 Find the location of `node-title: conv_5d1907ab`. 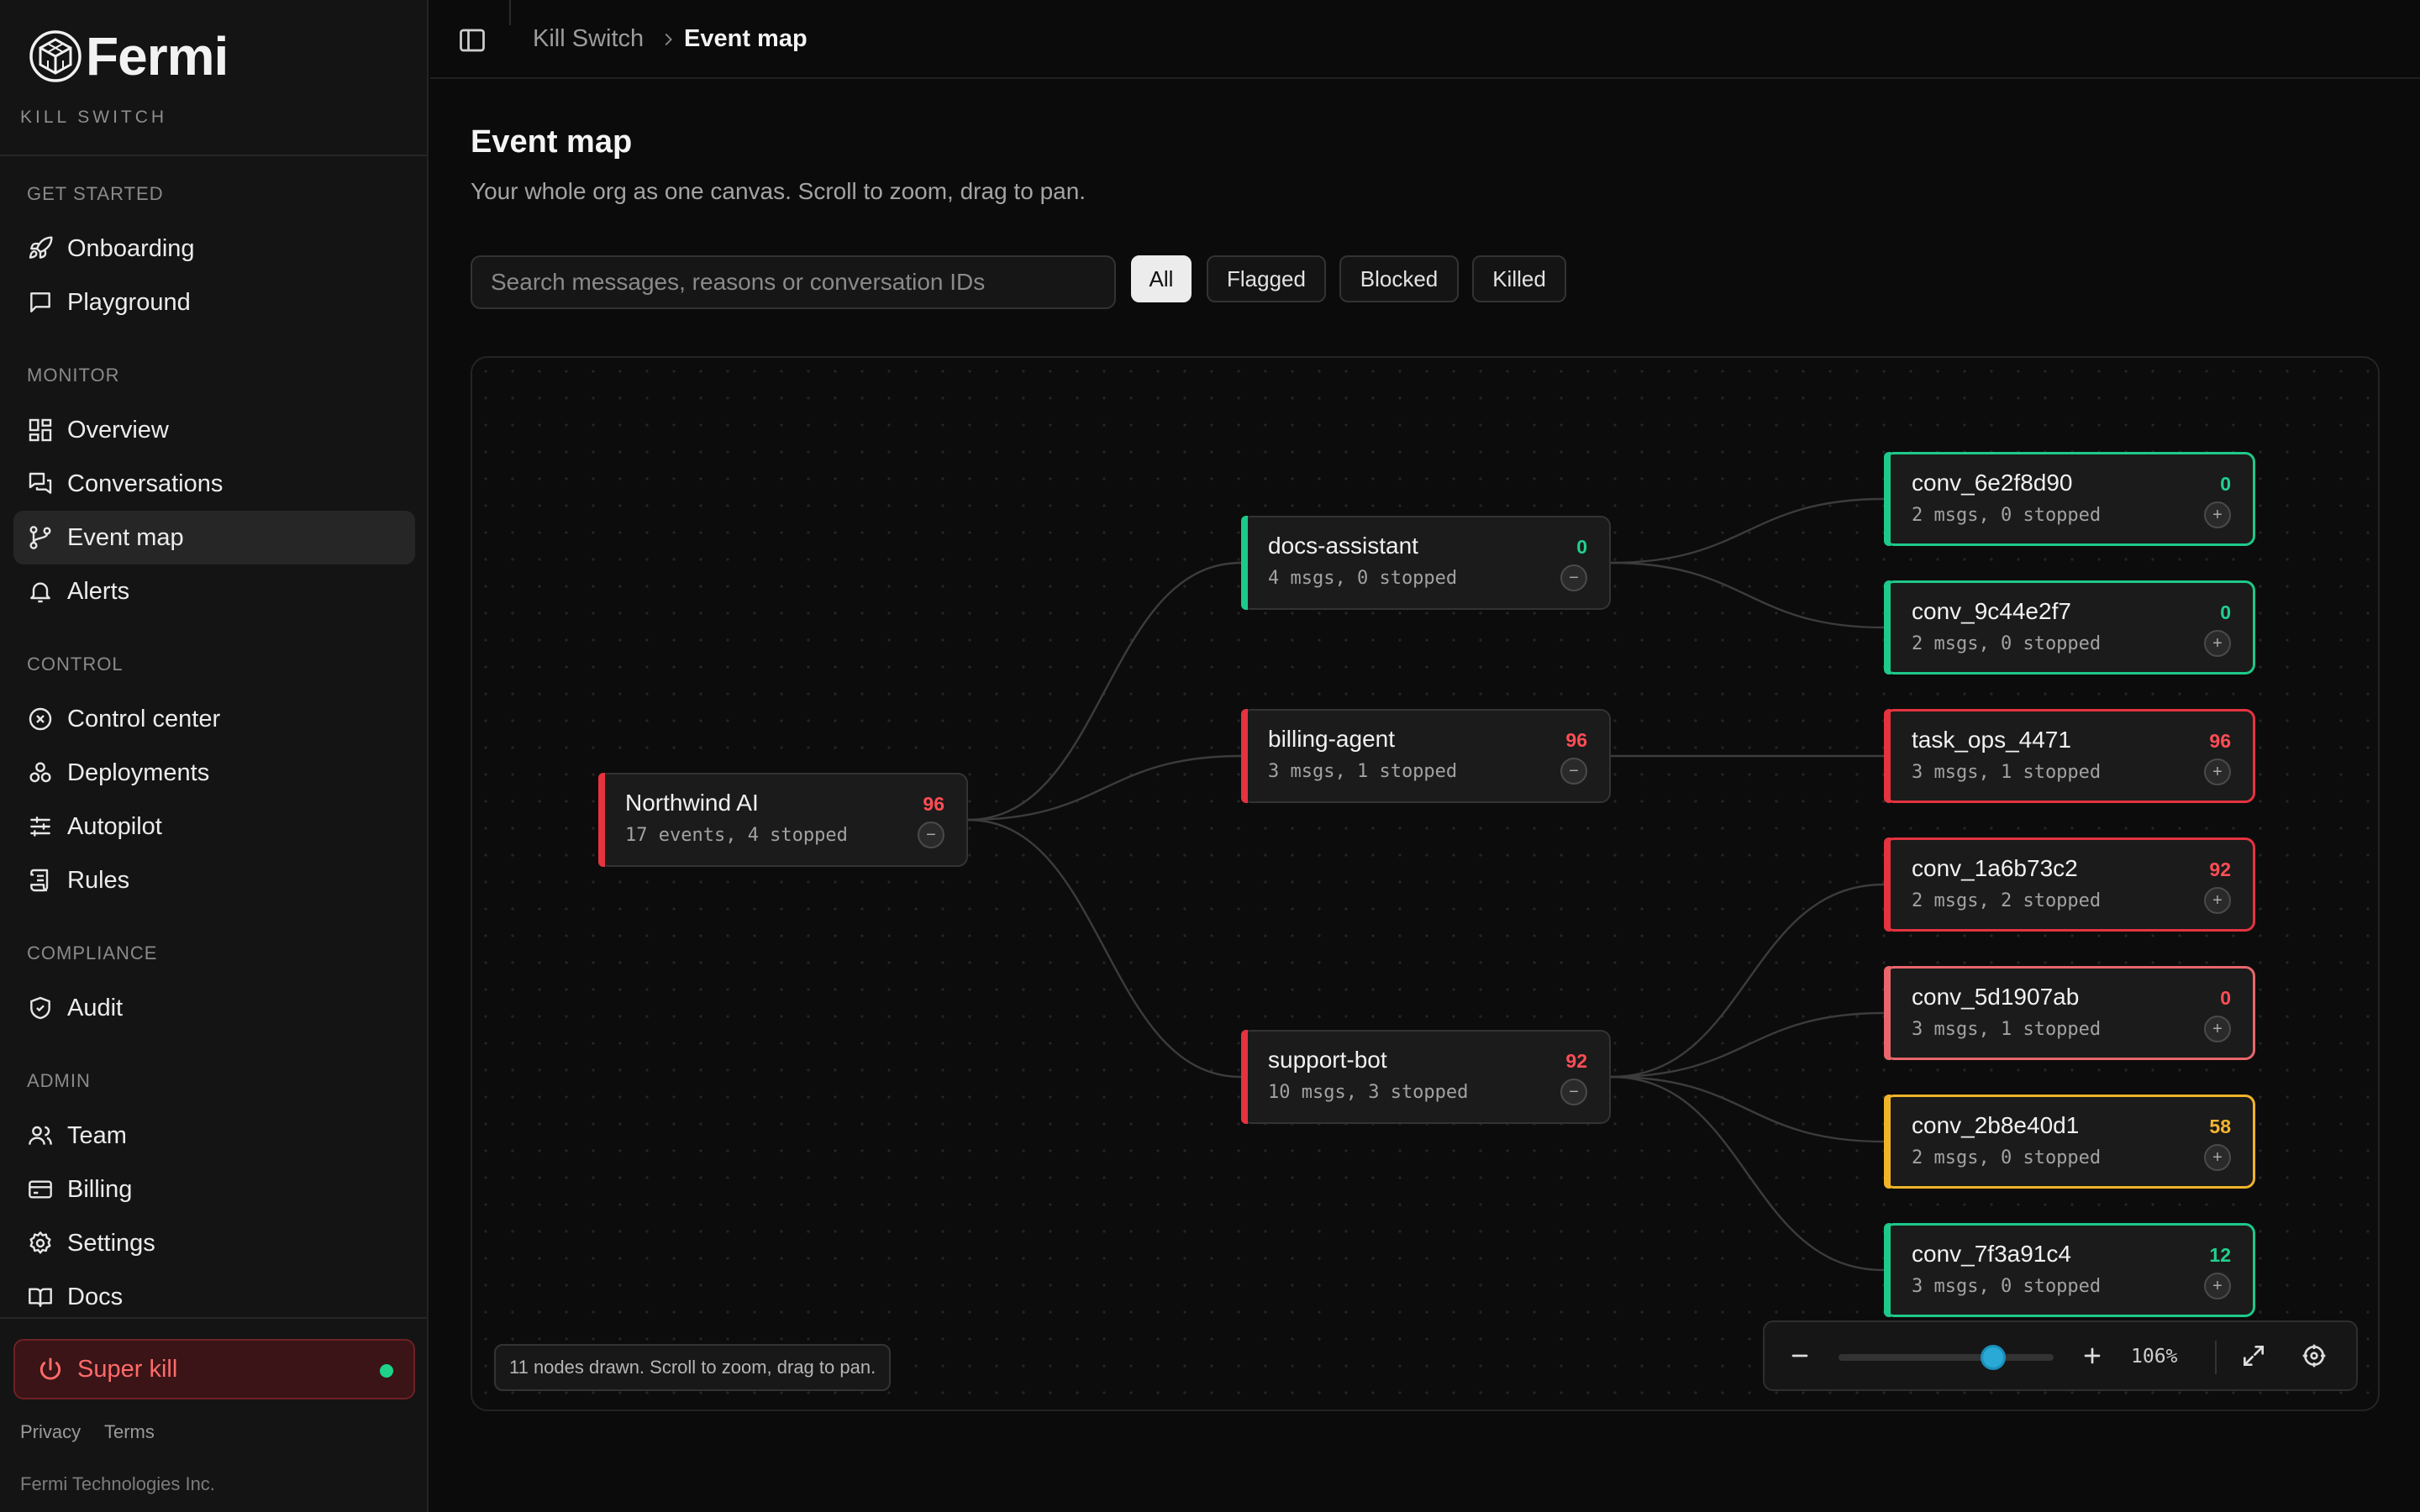

node-title: conv_5d1907ab is located at coordinates (1996, 997).